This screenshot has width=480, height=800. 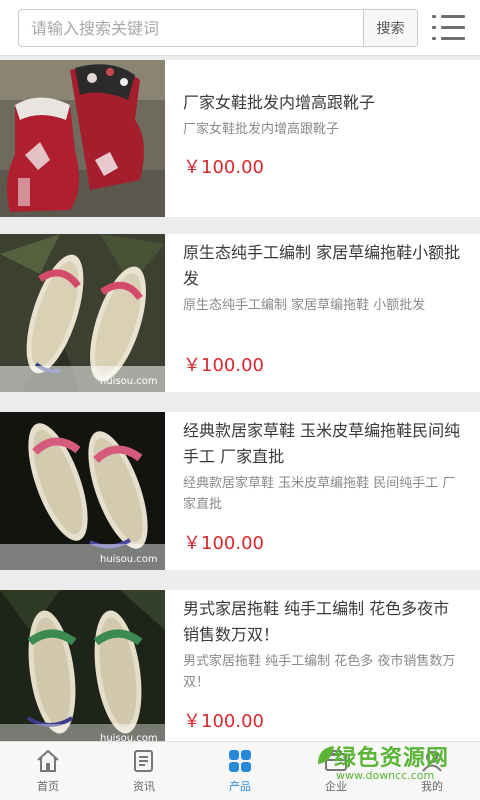 I want to click on home-icon, so click(x=48, y=760).